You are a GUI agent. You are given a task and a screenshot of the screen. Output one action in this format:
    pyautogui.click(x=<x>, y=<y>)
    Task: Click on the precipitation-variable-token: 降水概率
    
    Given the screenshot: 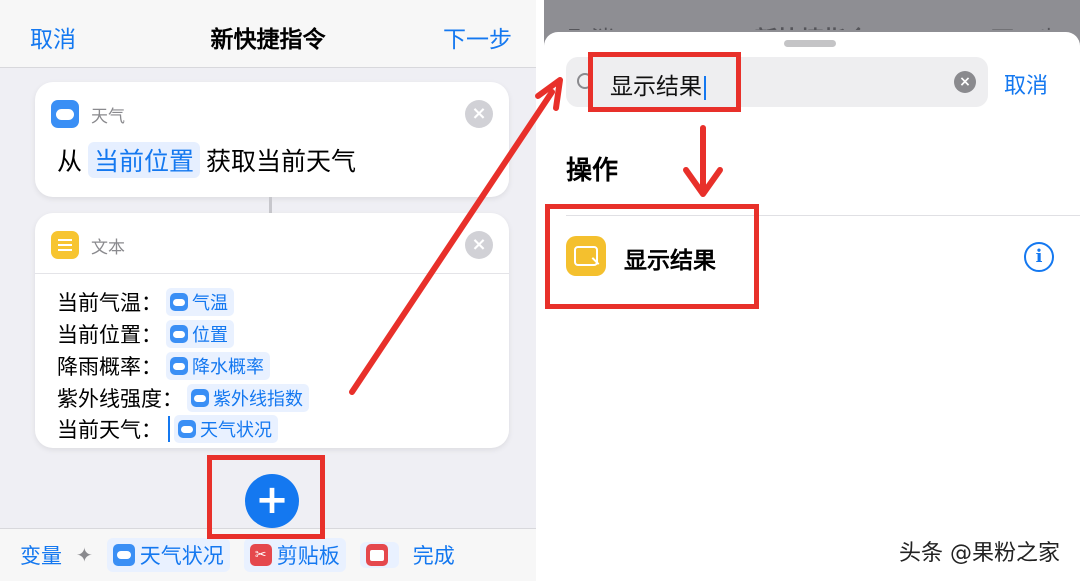 What is the action you would take?
    pyautogui.click(x=218, y=366)
    